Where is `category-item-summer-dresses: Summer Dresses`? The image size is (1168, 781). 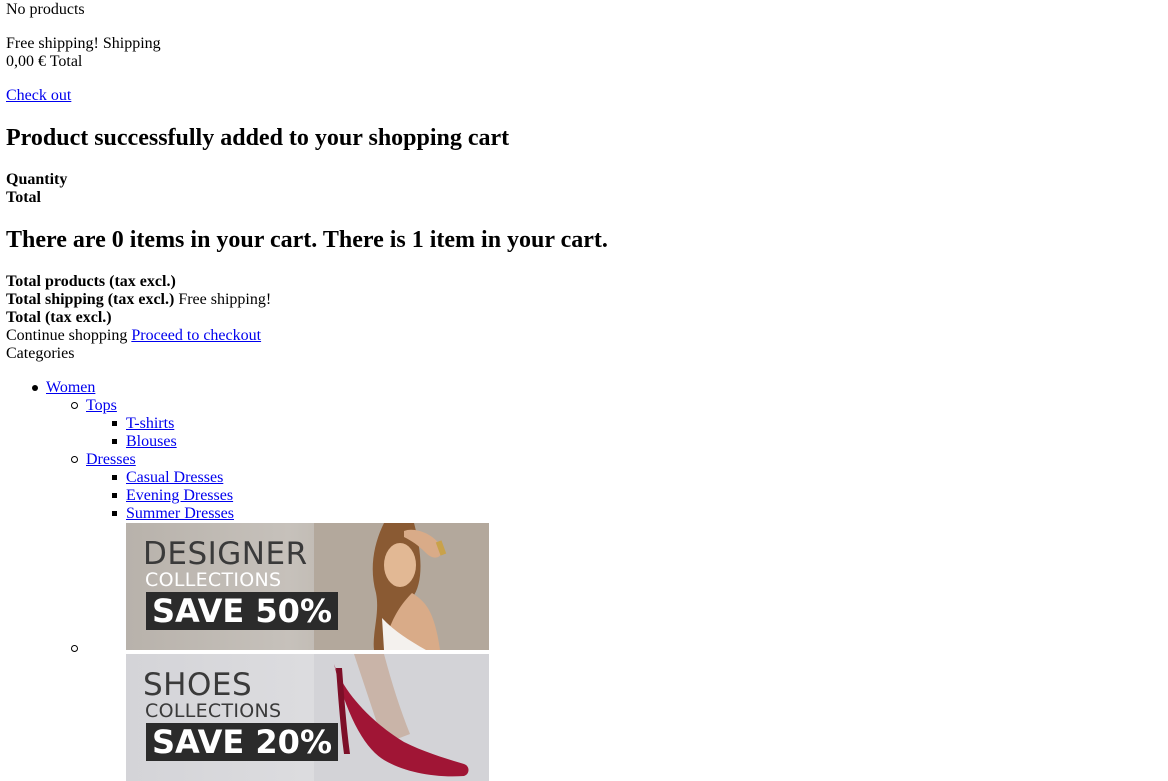 category-item-summer-dresses: Summer Dresses is located at coordinates (160, 514).